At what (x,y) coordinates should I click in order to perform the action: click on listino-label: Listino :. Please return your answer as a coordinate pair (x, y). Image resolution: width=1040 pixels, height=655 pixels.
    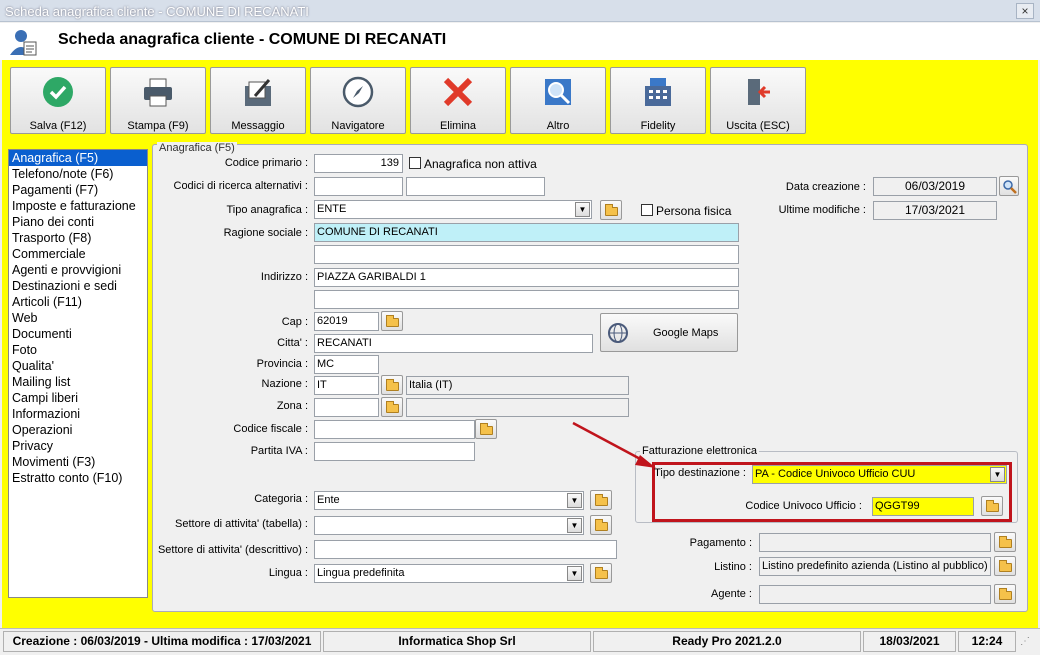
    Looking at the image, I should click on (733, 567).